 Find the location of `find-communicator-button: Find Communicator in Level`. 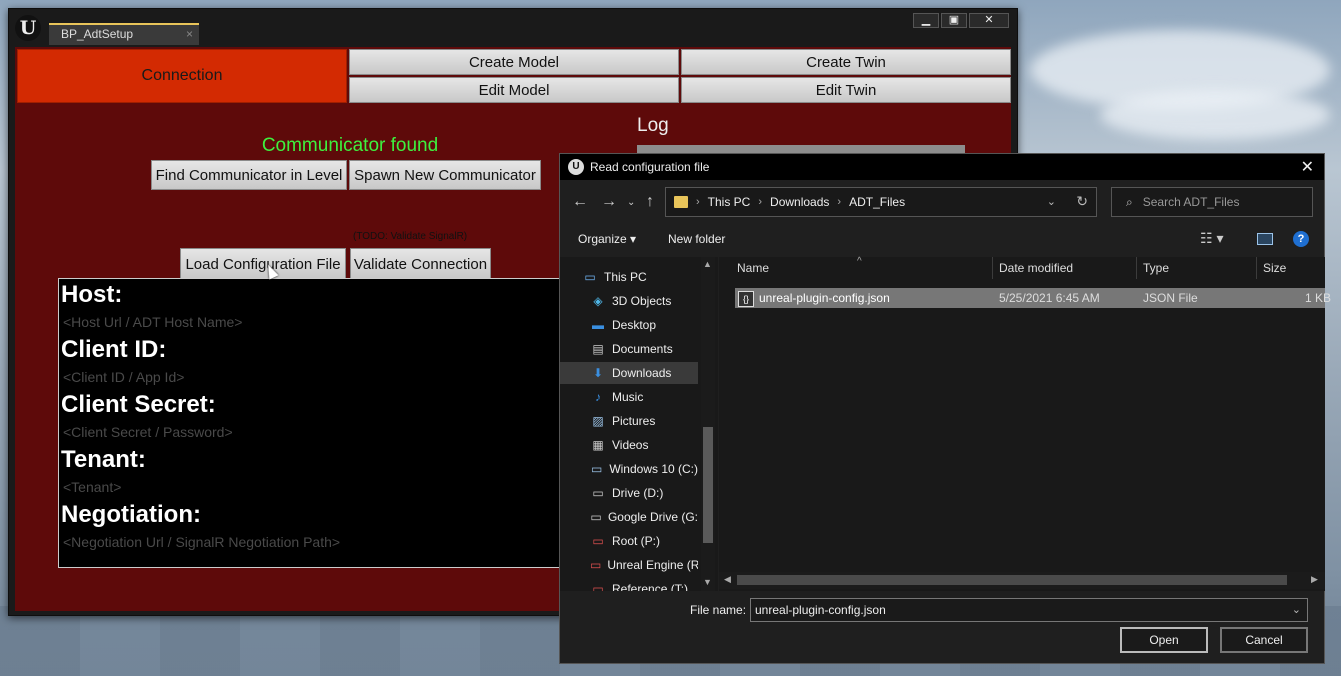

find-communicator-button: Find Communicator in Level is located at coordinates (249, 175).